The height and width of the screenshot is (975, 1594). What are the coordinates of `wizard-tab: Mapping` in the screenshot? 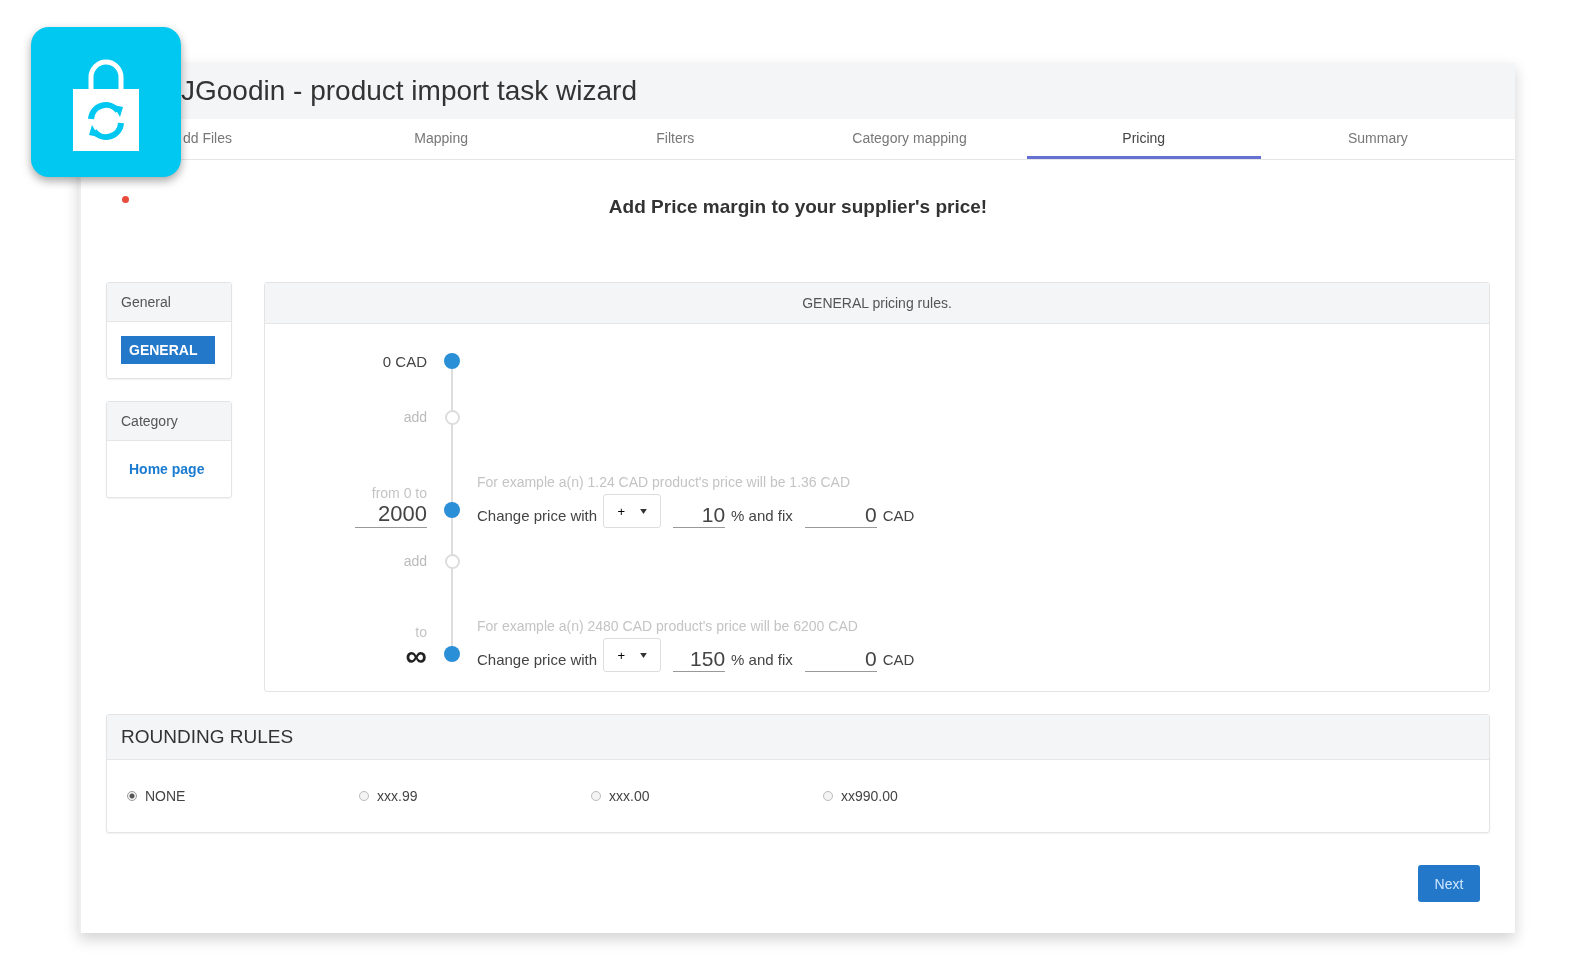 It's located at (441, 139).